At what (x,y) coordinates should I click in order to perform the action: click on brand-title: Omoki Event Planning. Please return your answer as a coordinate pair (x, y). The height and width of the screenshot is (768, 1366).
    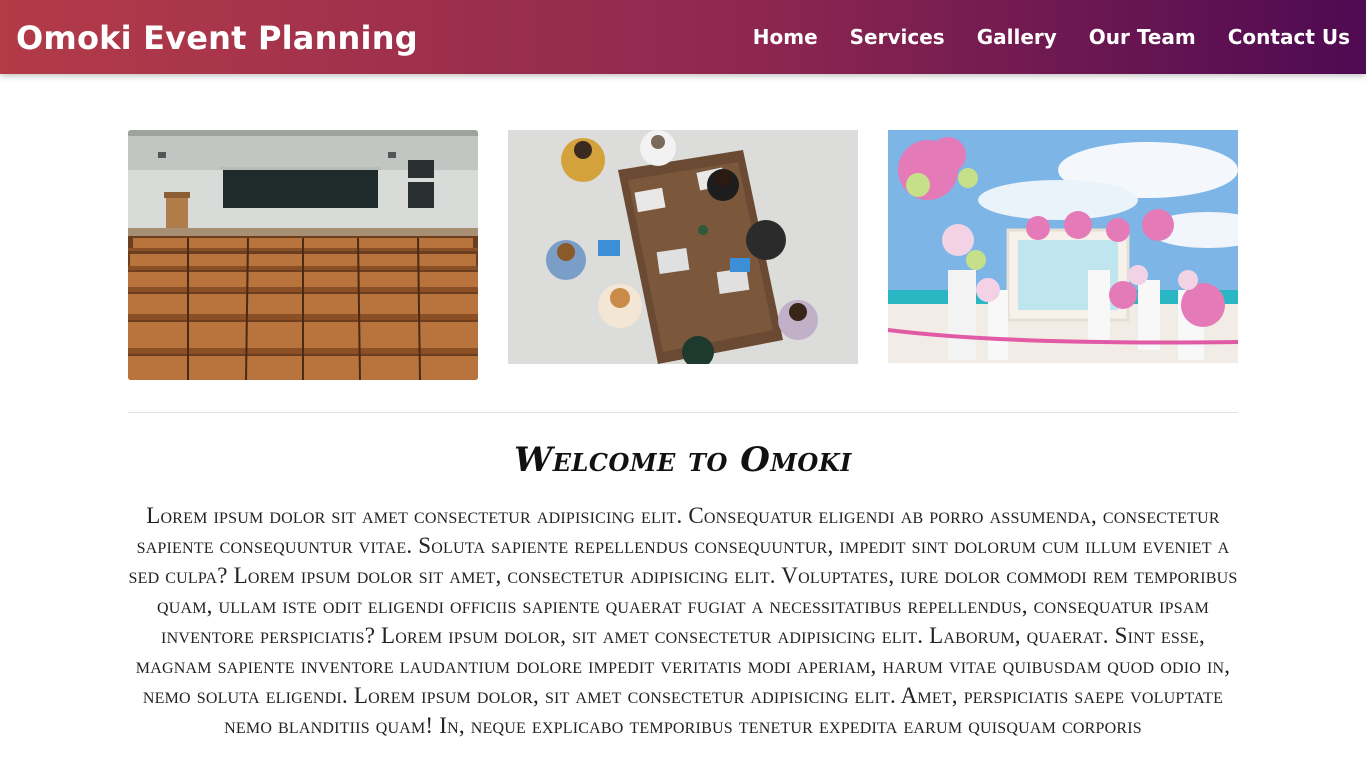
    Looking at the image, I should click on (217, 37).